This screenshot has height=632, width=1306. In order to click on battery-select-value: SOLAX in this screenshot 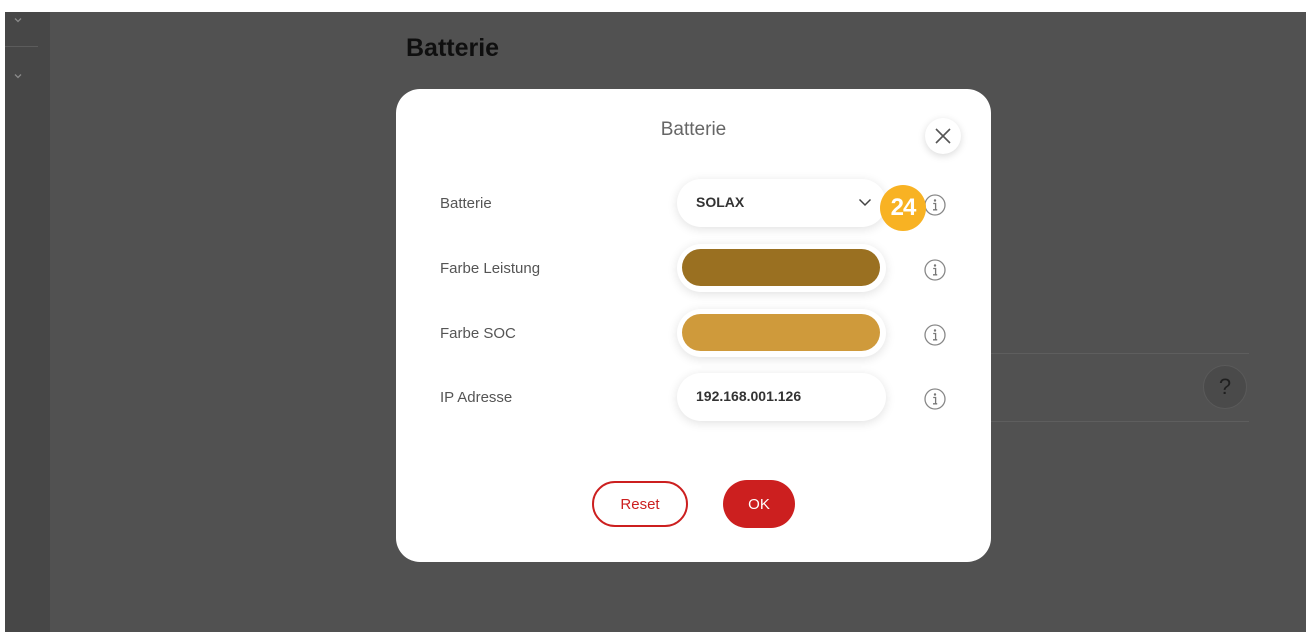, I will do `click(720, 202)`.